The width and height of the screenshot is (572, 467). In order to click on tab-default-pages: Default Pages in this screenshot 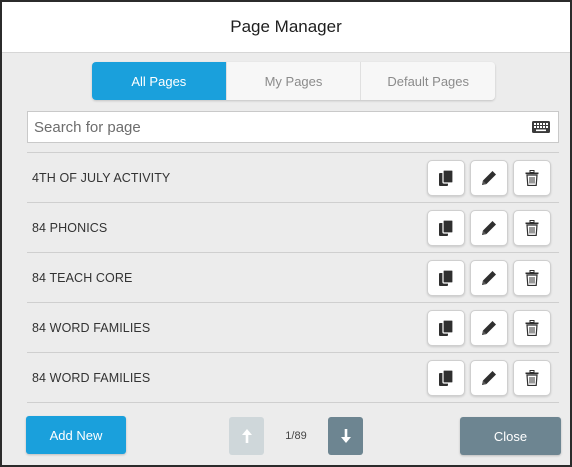, I will do `click(427, 81)`.